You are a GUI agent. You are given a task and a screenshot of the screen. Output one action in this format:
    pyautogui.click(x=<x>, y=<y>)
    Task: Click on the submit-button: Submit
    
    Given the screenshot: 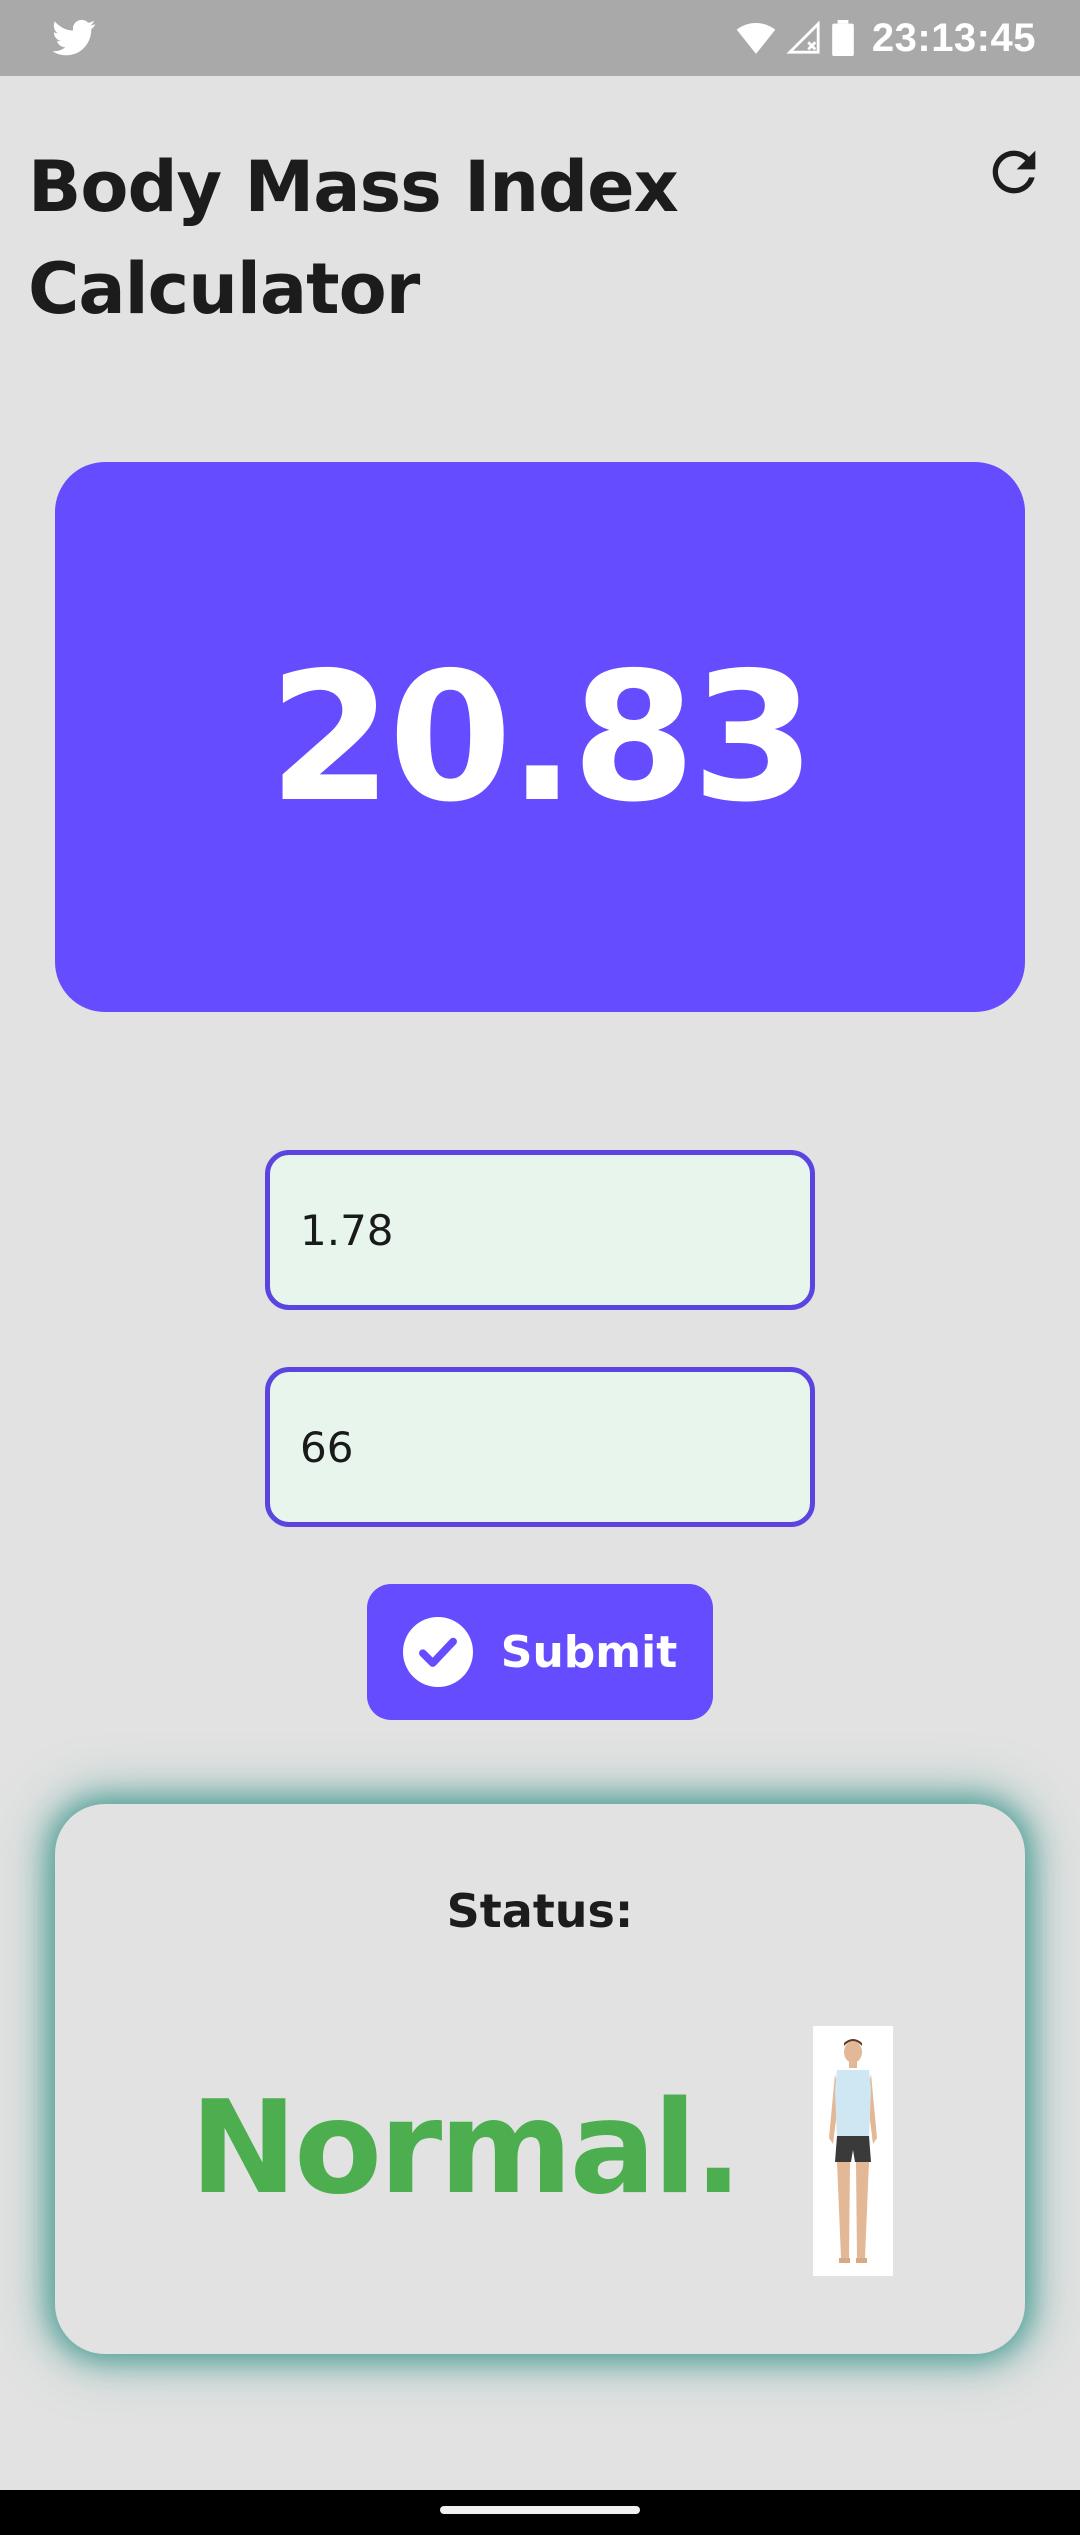 What is the action you would take?
    pyautogui.click(x=540, y=1652)
    